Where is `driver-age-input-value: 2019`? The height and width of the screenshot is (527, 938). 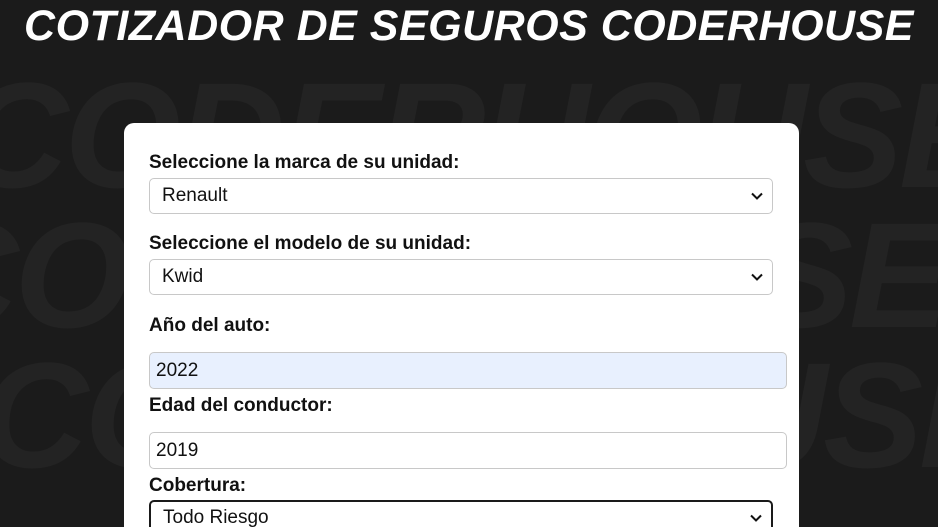
driver-age-input-value: 2019 is located at coordinates (177, 450).